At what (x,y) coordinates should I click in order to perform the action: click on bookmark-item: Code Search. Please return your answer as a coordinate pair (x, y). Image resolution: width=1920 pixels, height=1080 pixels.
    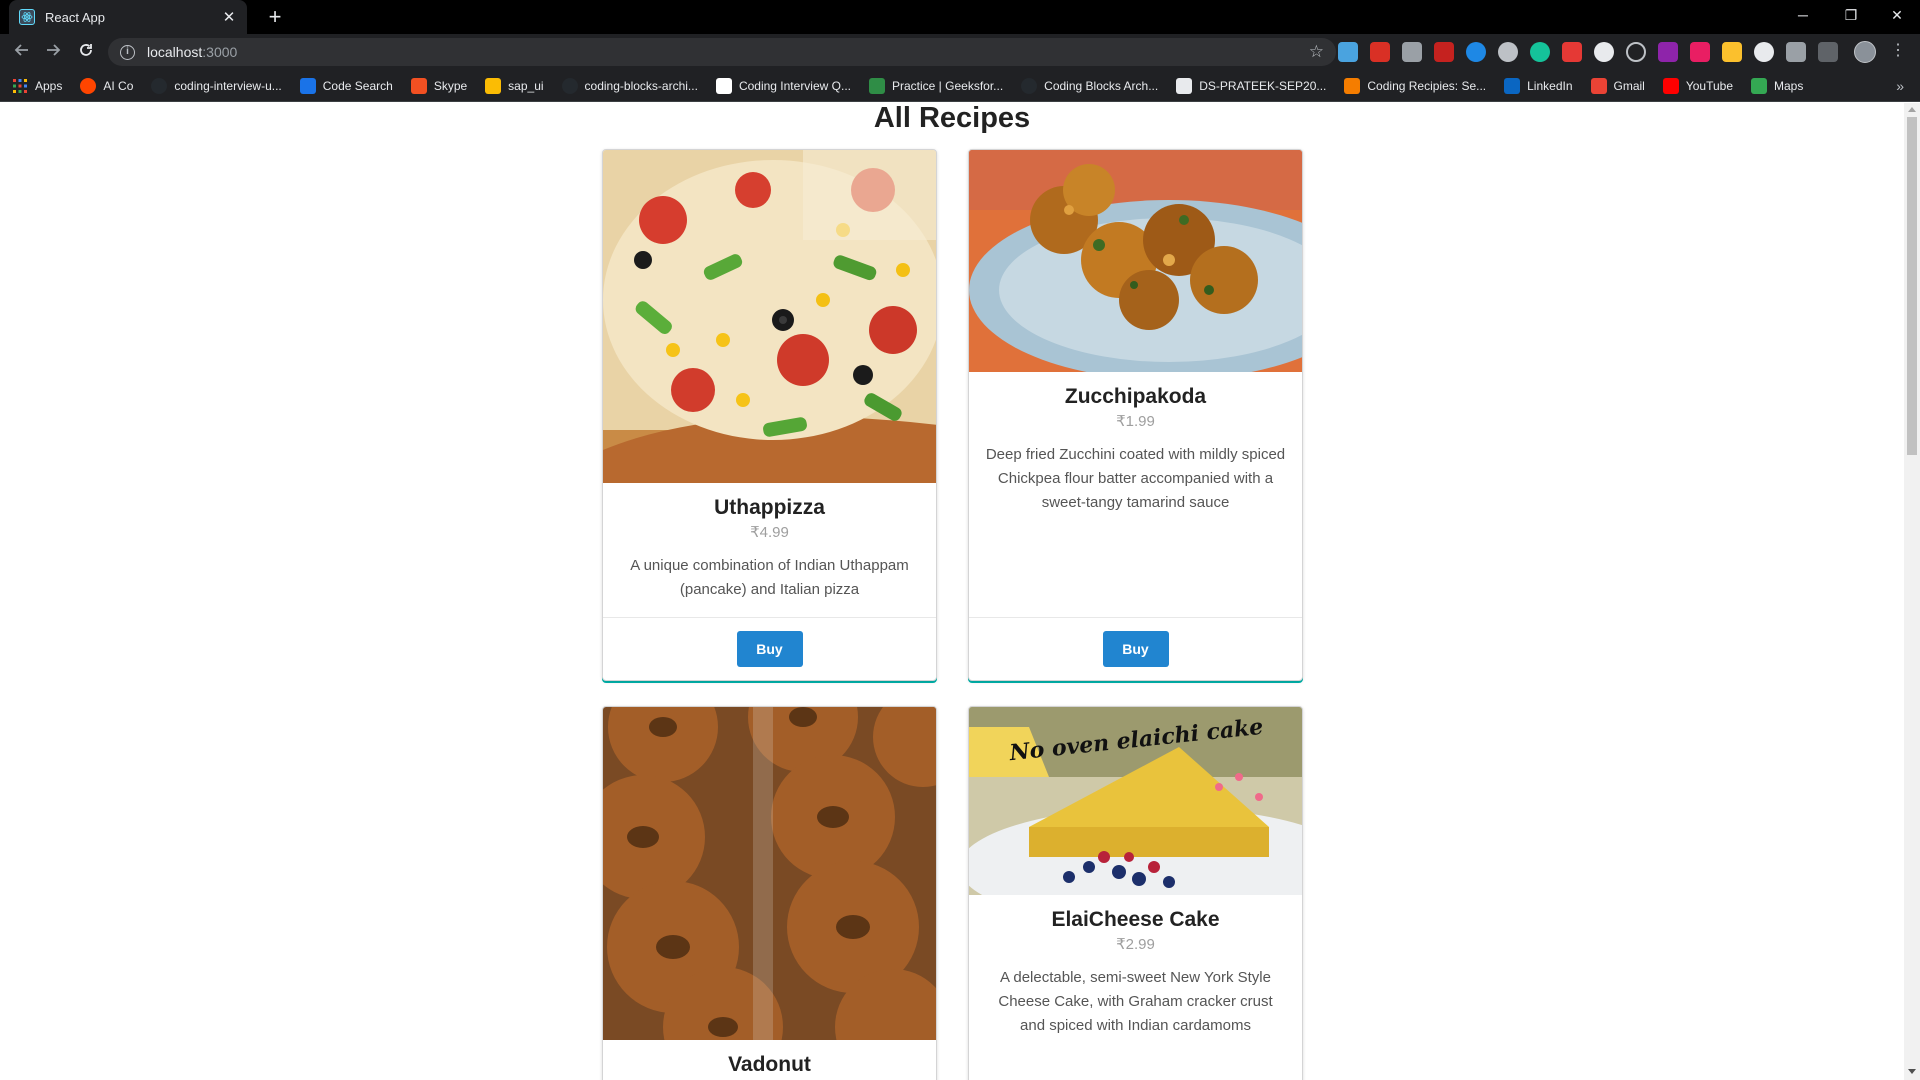
    Looking at the image, I should click on (346, 85).